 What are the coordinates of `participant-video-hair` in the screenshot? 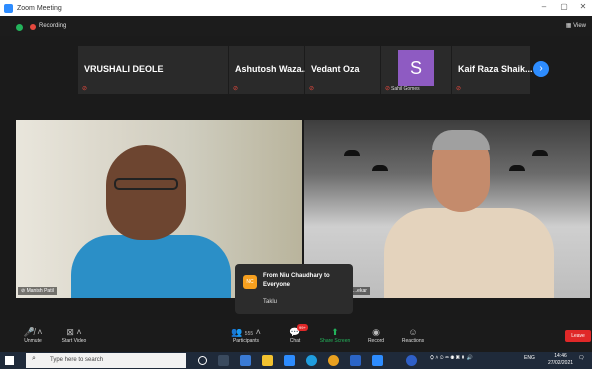 It's located at (461, 140).